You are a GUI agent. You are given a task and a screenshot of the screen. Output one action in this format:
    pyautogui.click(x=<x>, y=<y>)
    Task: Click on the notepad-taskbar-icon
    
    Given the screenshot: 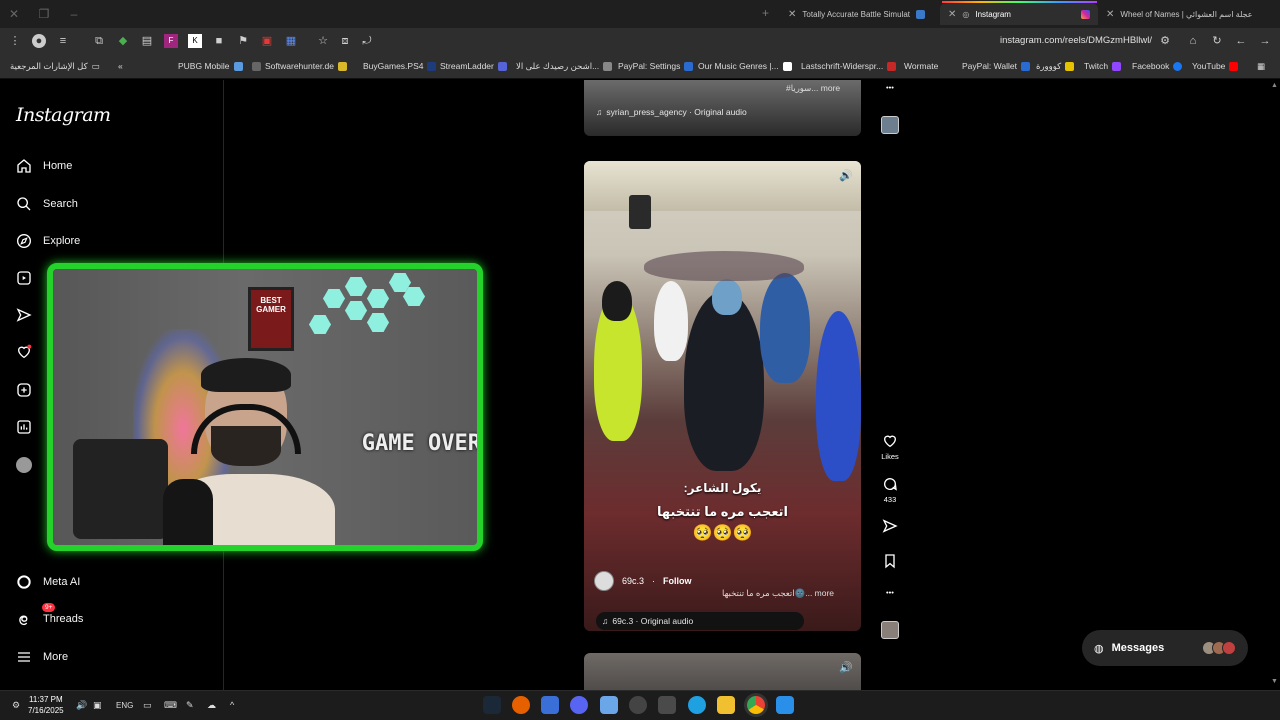 What is the action you would take?
    pyautogui.click(x=550, y=705)
    